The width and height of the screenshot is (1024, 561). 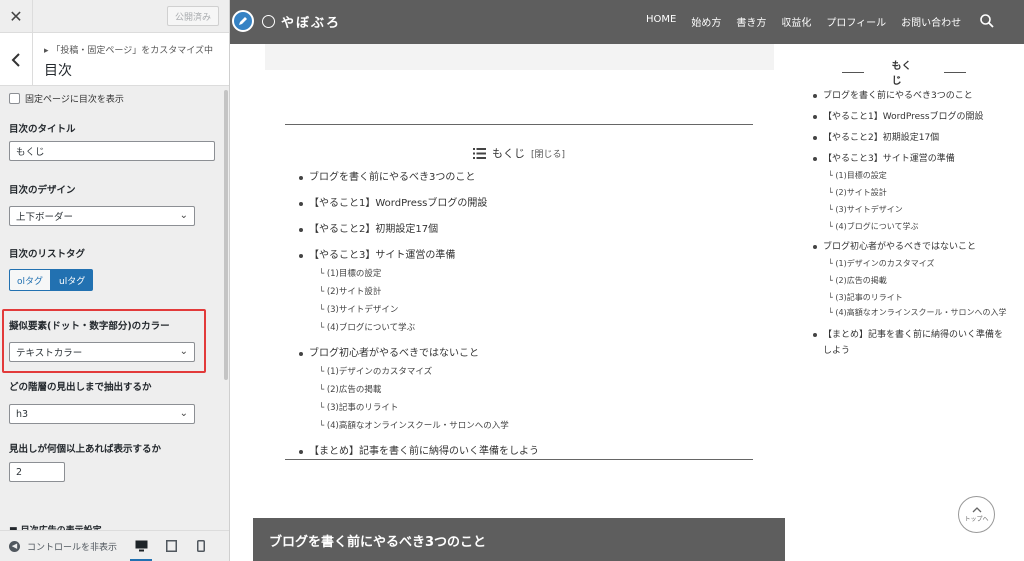 I want to click on site-header: やぼぶろ HOME 始め方 書き方 収益化 プロフィール お問い合わせ, so click(x=627, y=22).